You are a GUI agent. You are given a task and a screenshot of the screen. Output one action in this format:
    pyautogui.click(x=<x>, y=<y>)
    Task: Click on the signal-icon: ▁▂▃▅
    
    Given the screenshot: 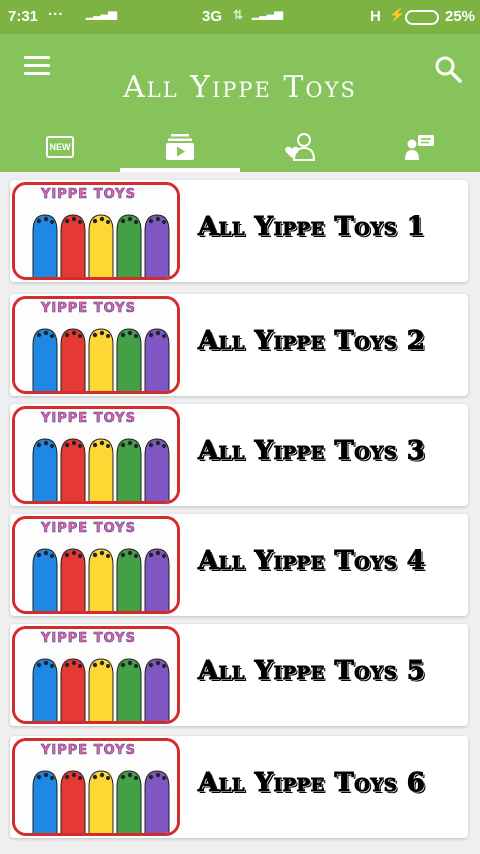 What is the action you would take?
    pyautogui.click(x=101, y=14)
    